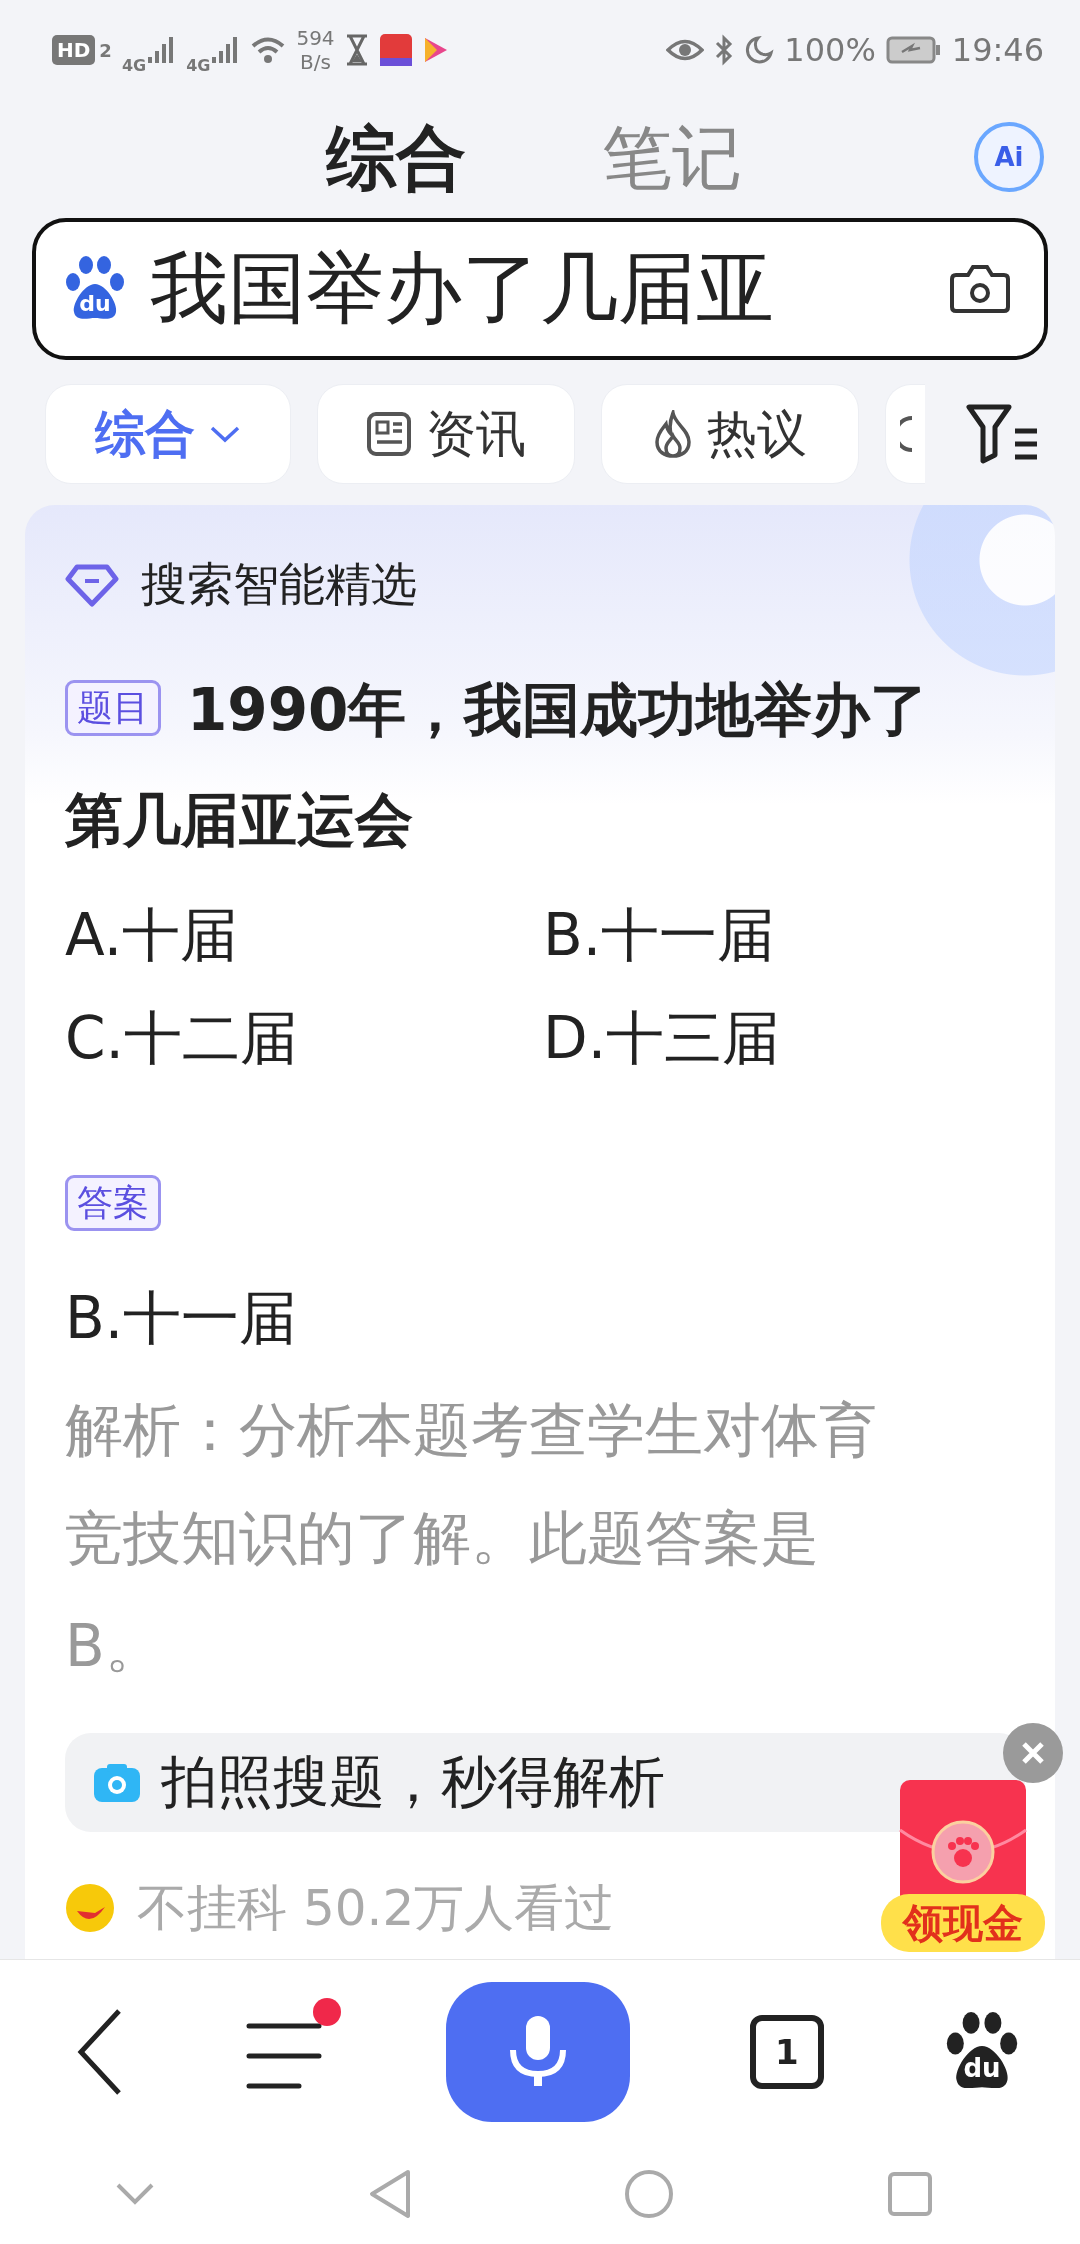 The image size is (1080, 2244). I want to click on answer-option: D.十三届, so click(782, 1038).